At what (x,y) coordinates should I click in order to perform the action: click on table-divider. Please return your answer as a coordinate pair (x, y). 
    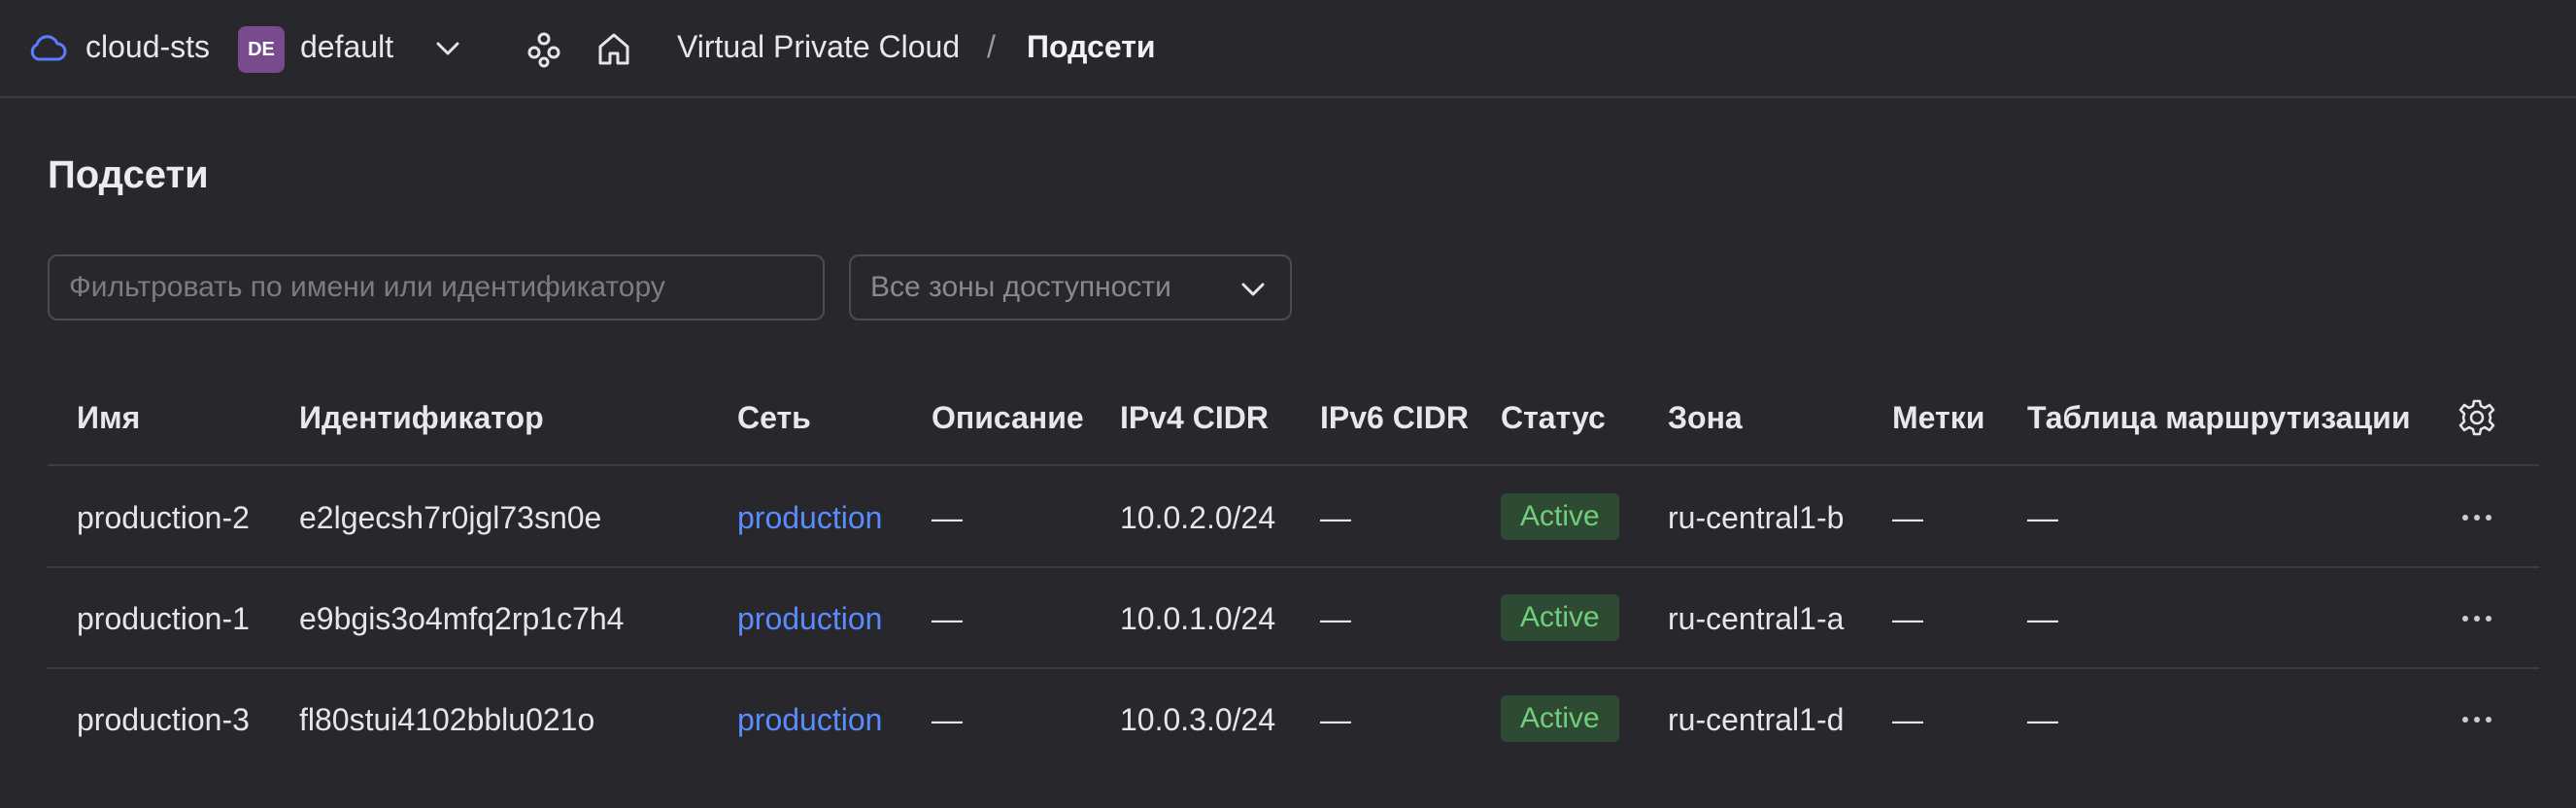
    Looking at the image, I should click on (1293, 465).